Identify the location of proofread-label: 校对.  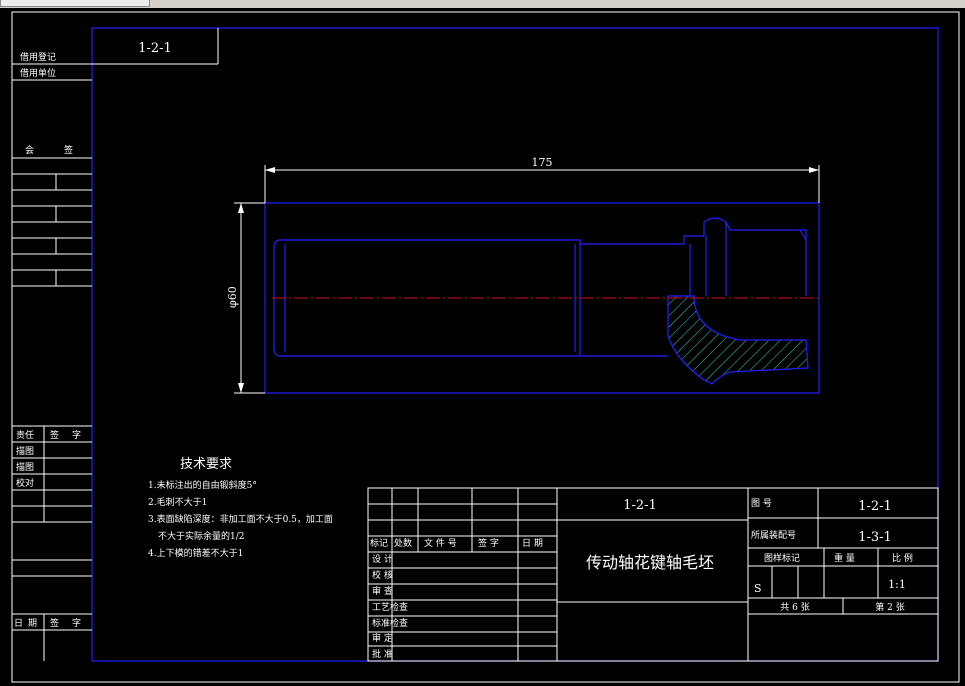
(25, 483).